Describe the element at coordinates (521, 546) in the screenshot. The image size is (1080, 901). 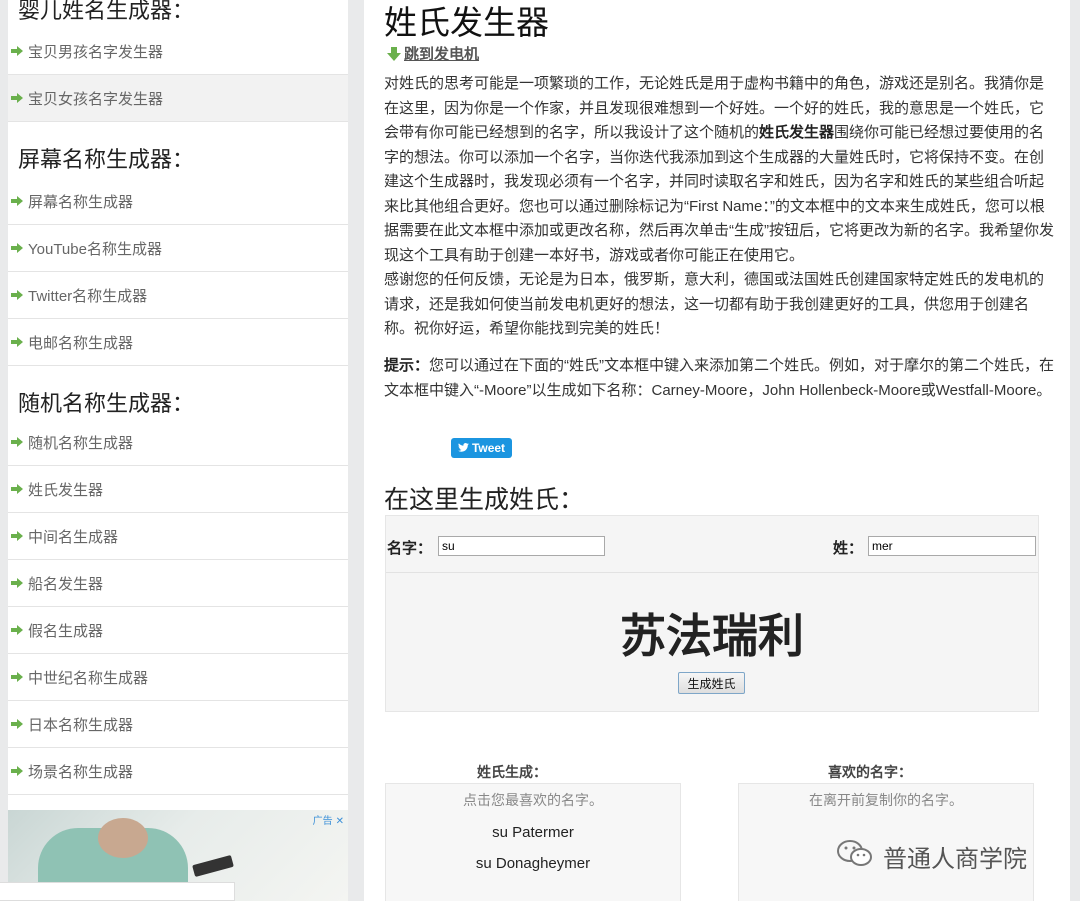
I see `first-name-input` at that location.